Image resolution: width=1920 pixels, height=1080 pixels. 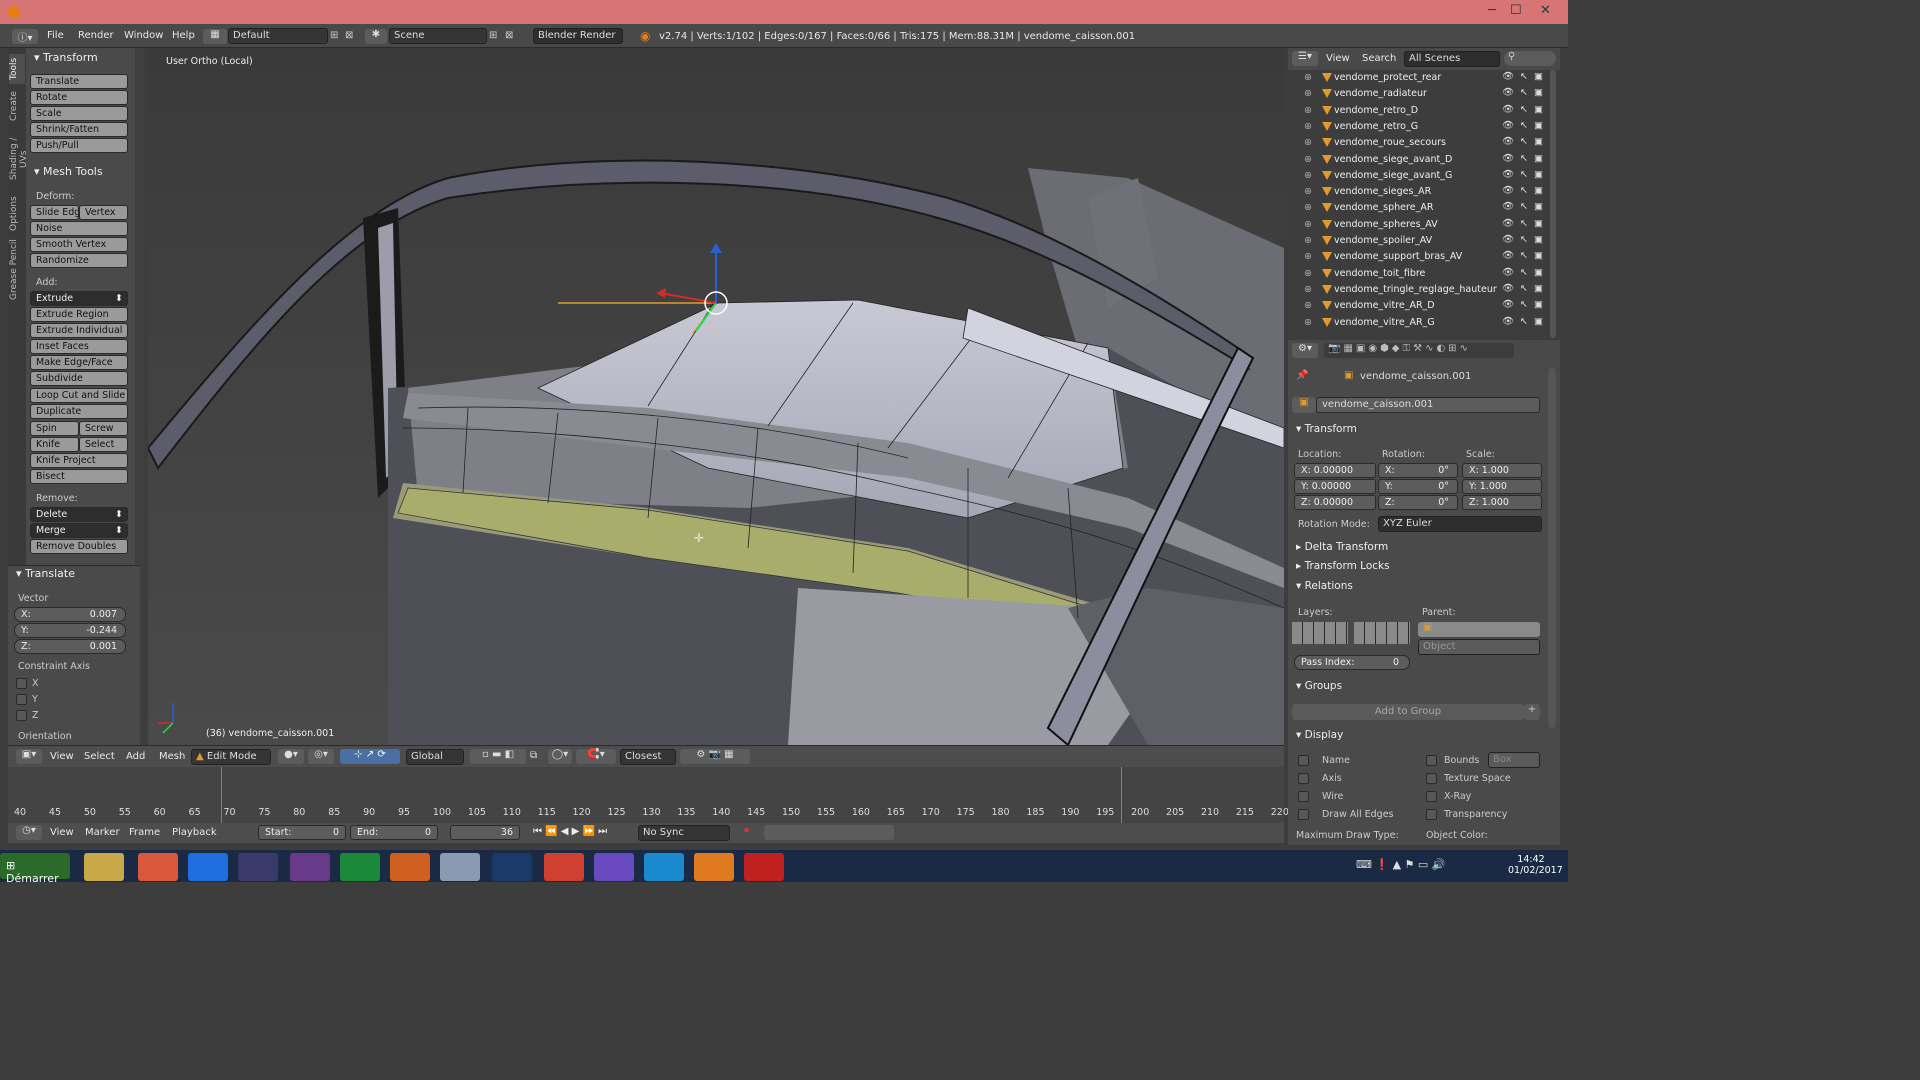 What do you see at coordinates (1431, 778) in the screenshot?
I see `texture-space-checkbox` at bounding box center [1431, 778].